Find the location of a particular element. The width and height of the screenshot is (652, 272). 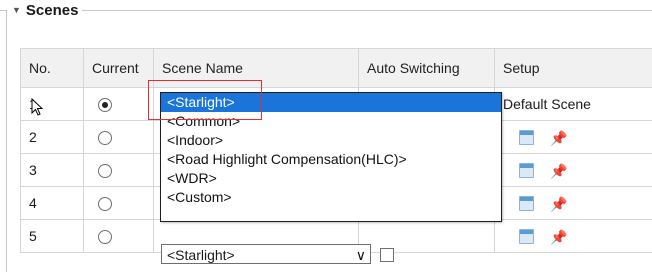

column-header-auto-switching: Auto Switching is located at coordinates (426, 68).